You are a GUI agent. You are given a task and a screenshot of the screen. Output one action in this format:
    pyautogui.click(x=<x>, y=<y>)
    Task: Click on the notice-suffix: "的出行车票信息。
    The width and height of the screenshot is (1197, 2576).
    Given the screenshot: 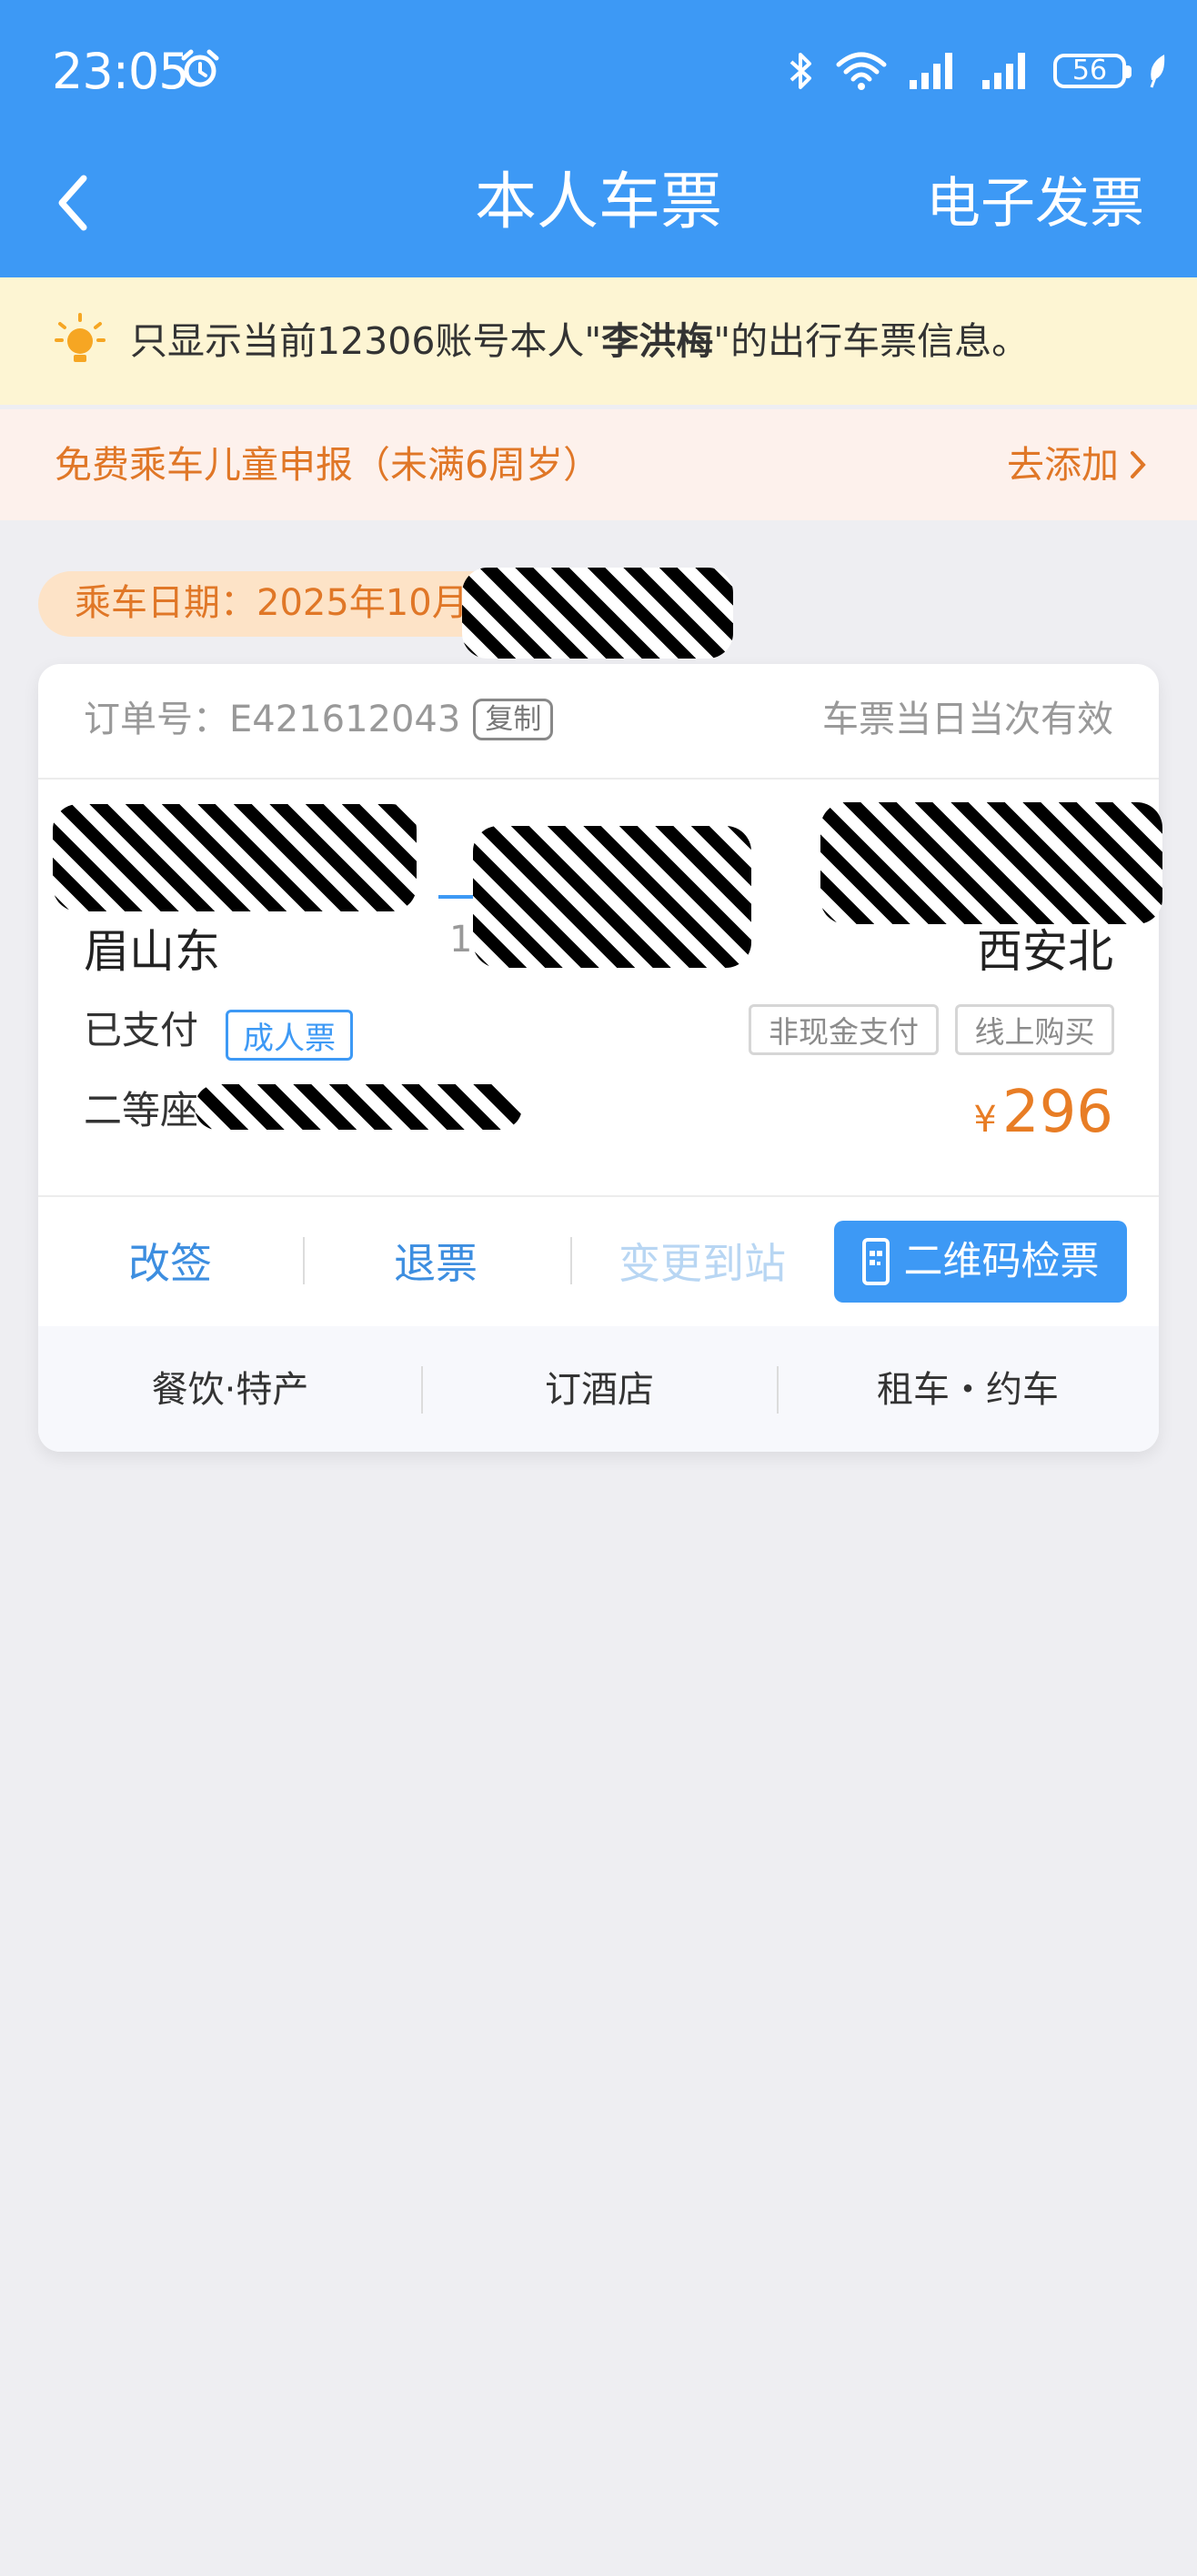 What is the action you would take?
    pyautogui.click(x=871, y=341)
    